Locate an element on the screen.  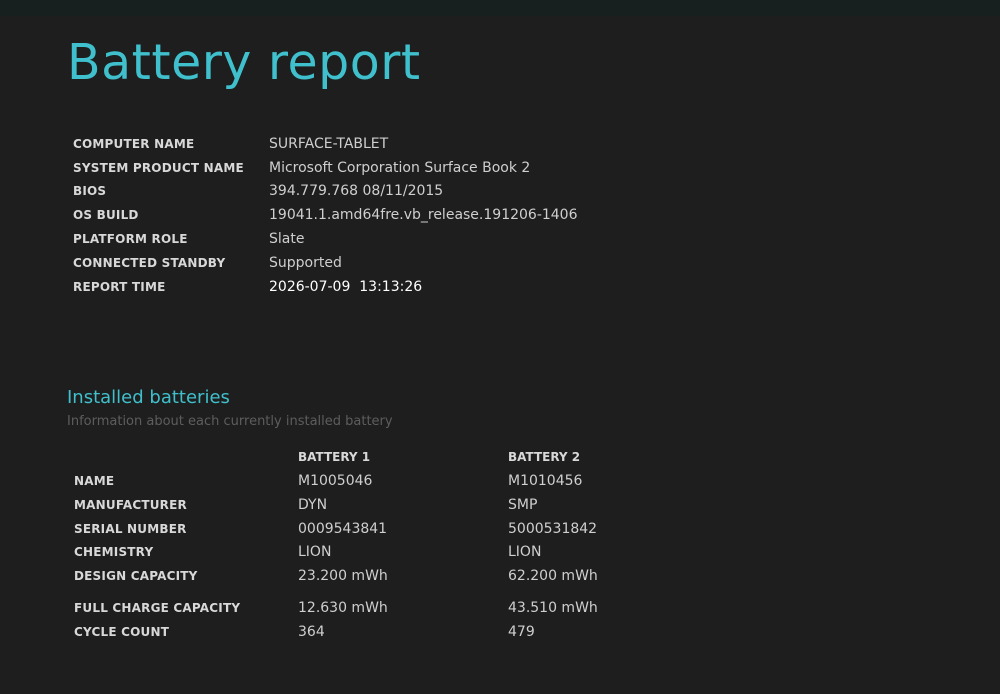
info-label: PLATFORM ROLE is located at coordinates (130, 239).